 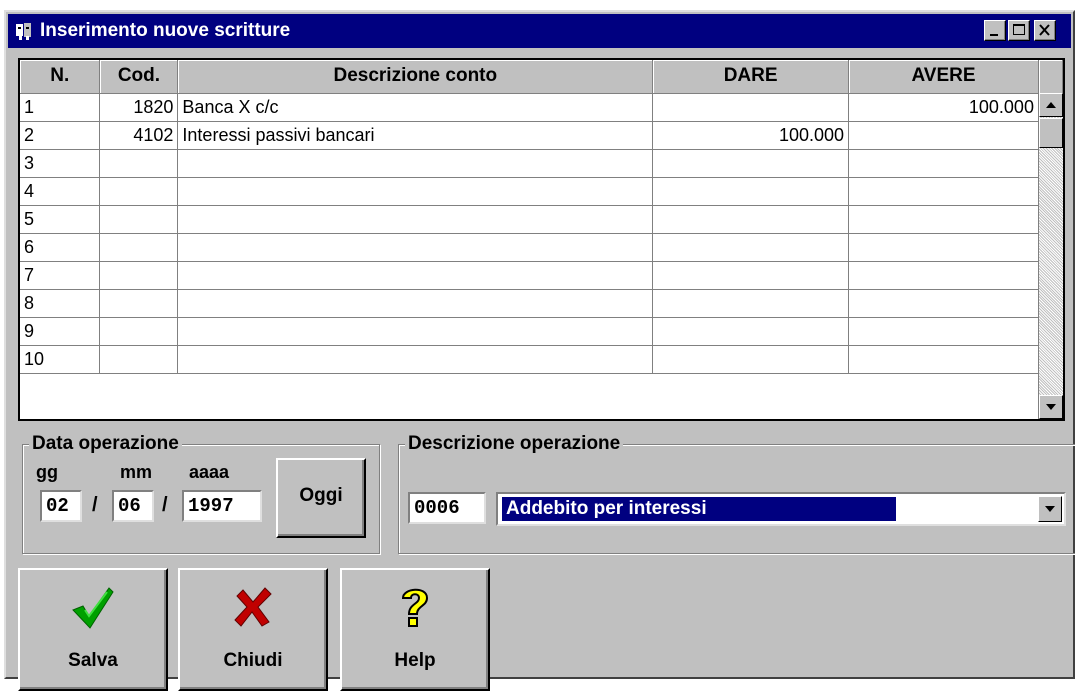 What do you see at coordinates (139, 135) in the screenshot?
I see `cell-cod: 4102` at bounding box center [139, 135].